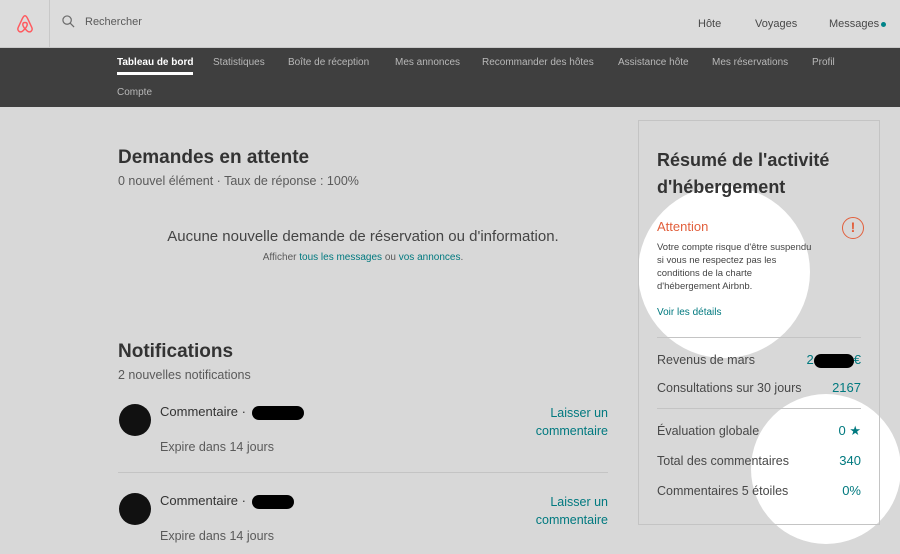 The height and width of the screenshot is (554, 900). I want to click on notifications-subtitle: 2 nouvelles notifications, so click(184, 375).